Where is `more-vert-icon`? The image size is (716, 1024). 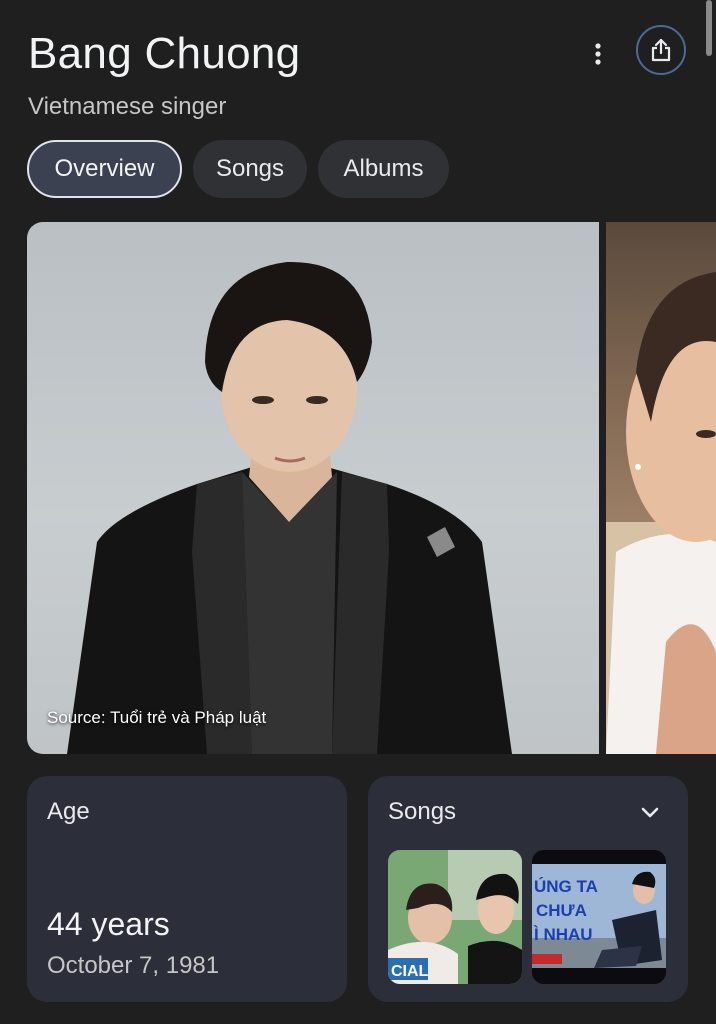 more-vert-icon is located at coordinates (598, 54).